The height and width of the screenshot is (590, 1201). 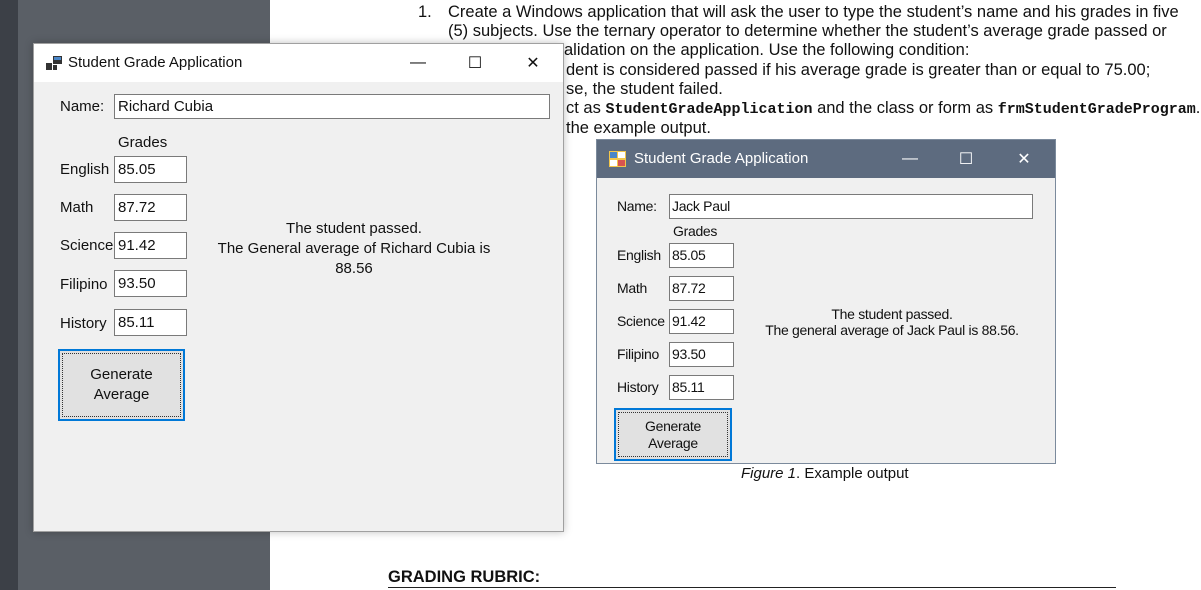 I want to click on english-label: English, so click(x=85, y=169).